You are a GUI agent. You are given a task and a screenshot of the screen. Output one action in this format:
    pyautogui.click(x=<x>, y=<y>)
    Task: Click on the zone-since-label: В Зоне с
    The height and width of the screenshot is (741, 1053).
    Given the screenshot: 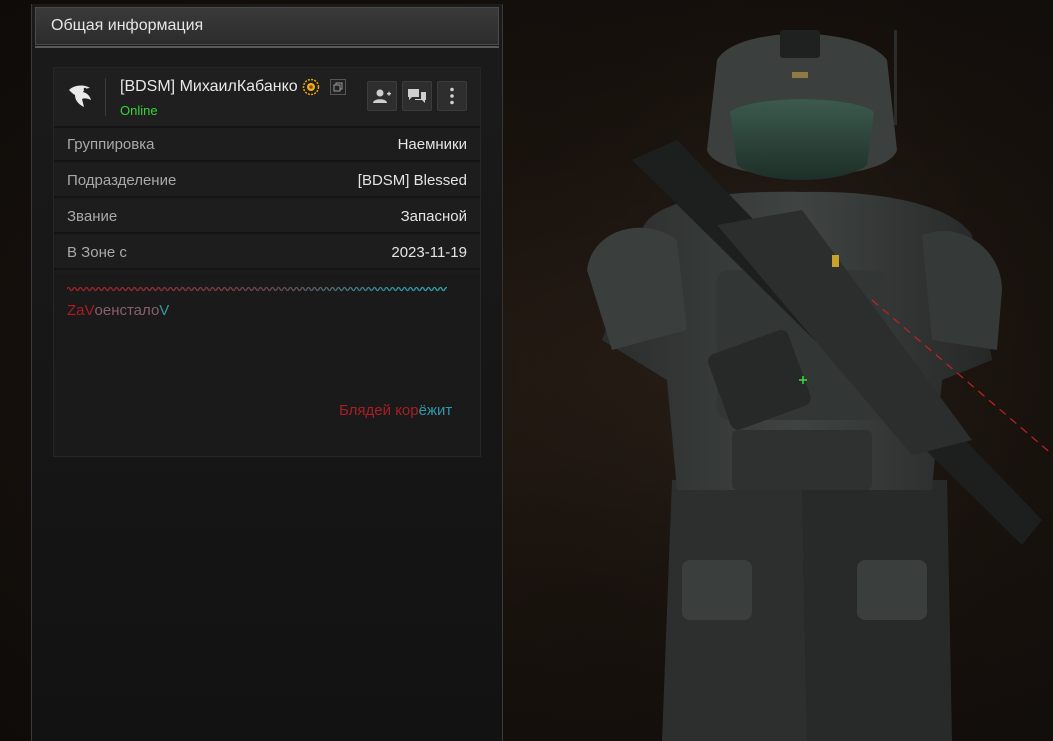 What is the action you would take?
    pyautogui.click(x=97, y=252)
    